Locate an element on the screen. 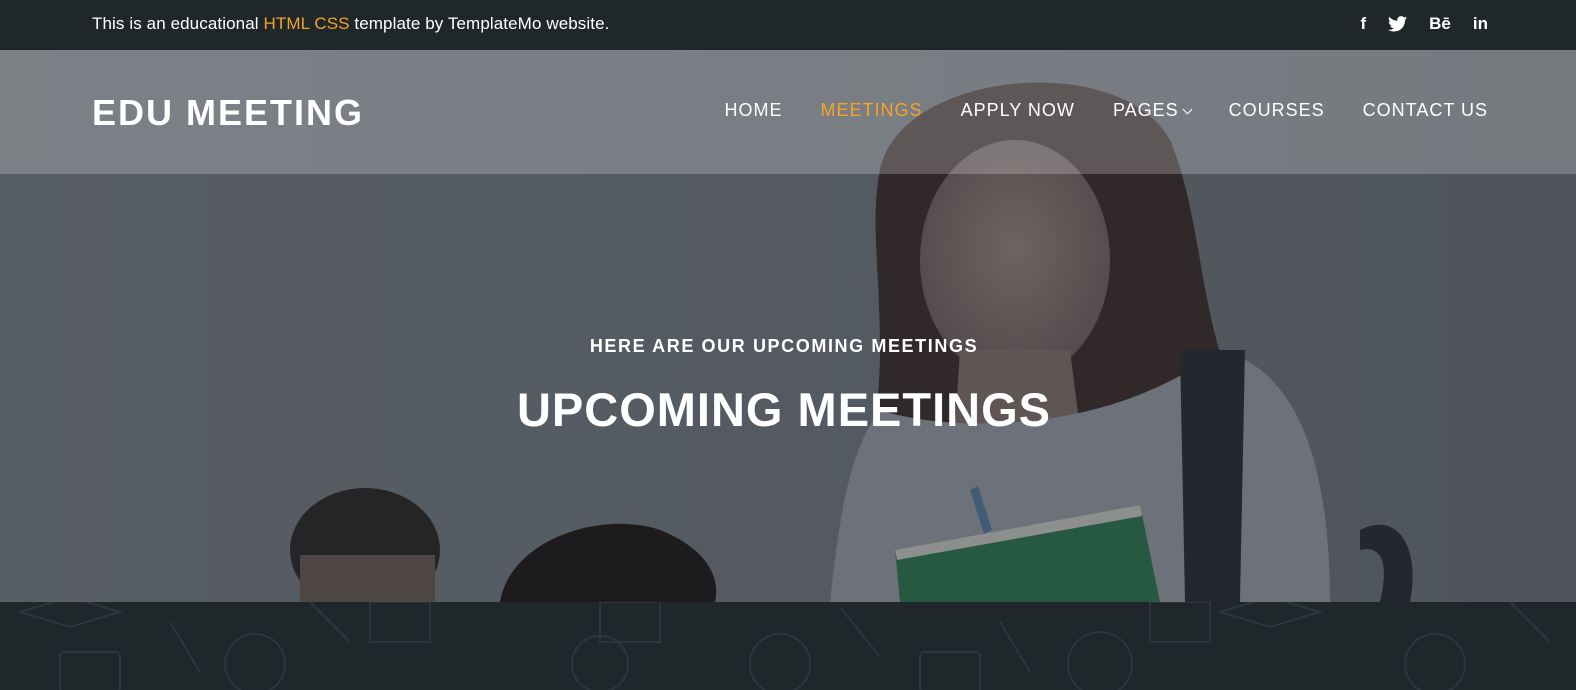  nav-home: HOME is located at coordinates (754, 110).